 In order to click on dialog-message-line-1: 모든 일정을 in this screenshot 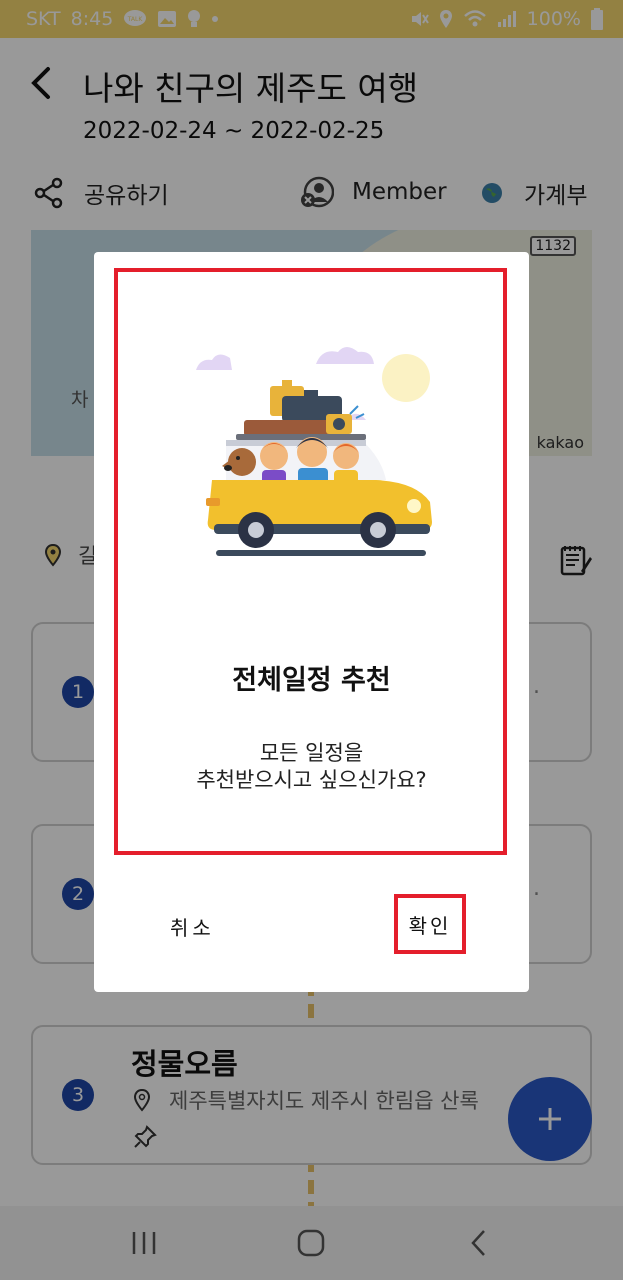, I will do `click(311, 753)`.